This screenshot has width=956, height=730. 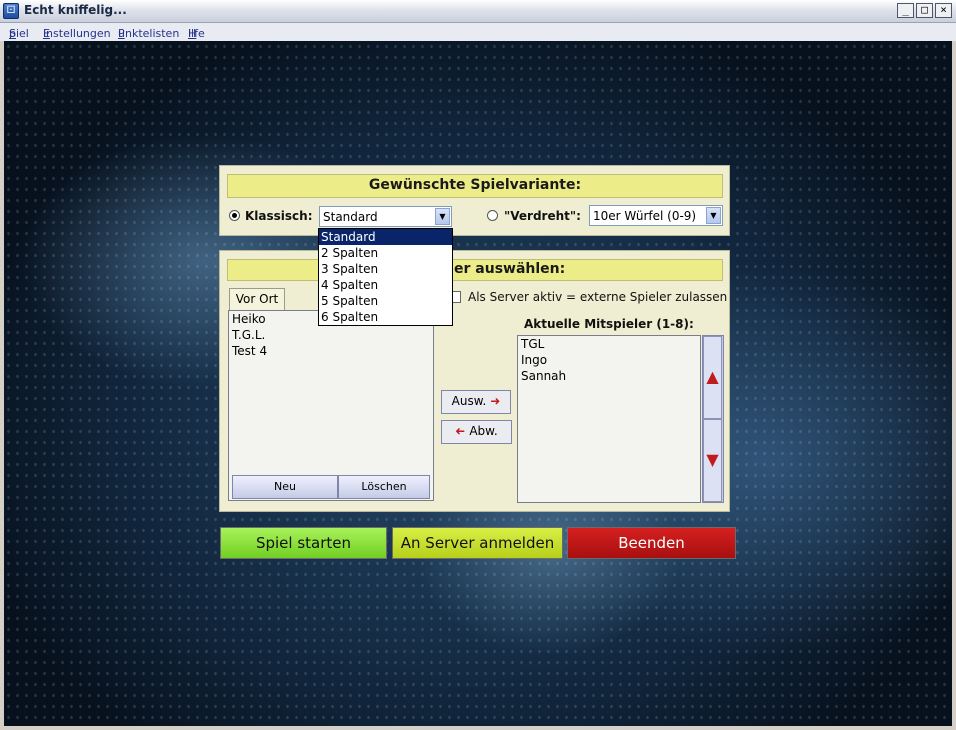 I want to click on klassisch-select-value: Standard, so click(x=350, y=217).